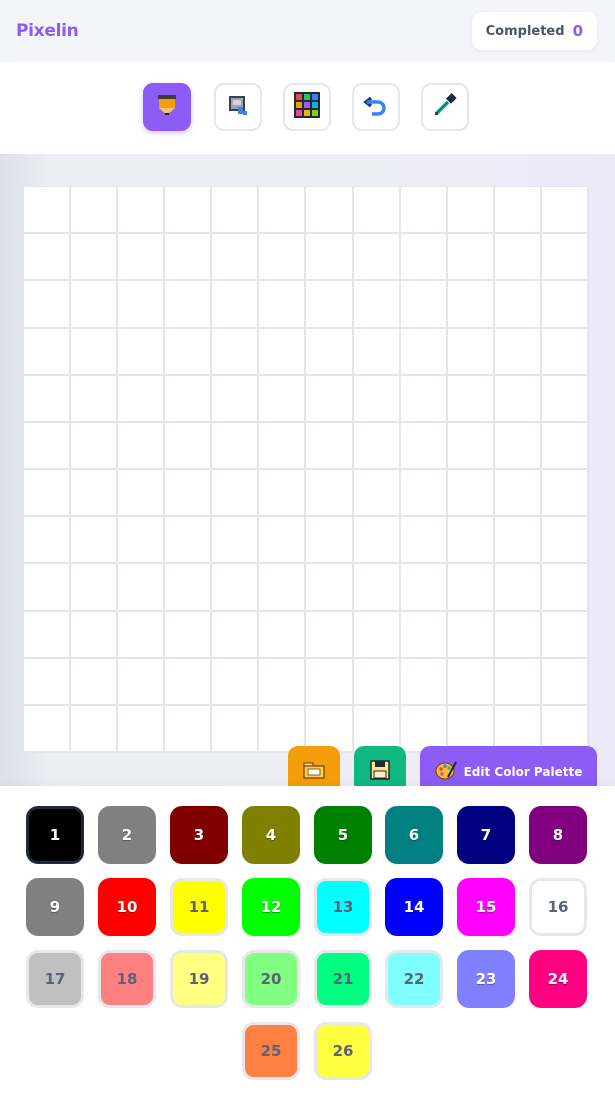 The image size is (615, 1097). Describe the element at coordinates (558, 835) in the screenshot. I see `color-swatch-8: 8` at that location.